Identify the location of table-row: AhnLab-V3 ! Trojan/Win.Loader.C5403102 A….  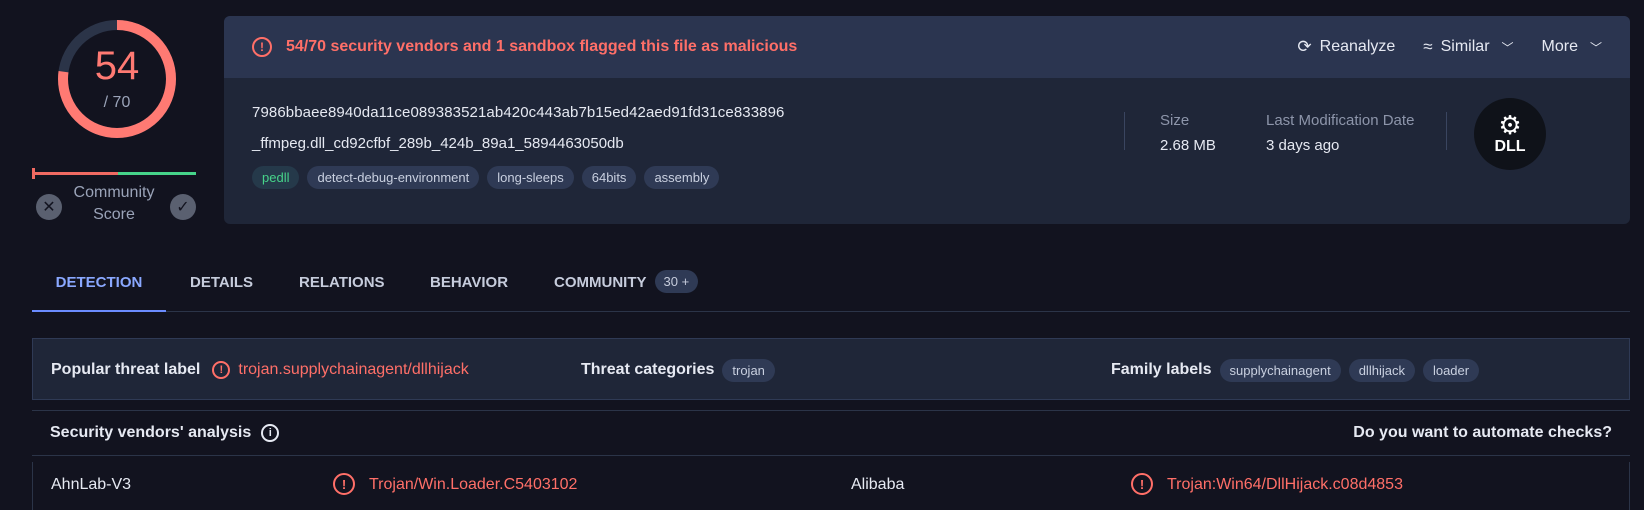
(831, 486).